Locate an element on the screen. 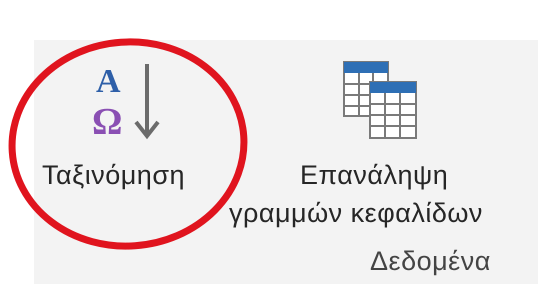 The image size is (538, 284). repeat-header-rows-label-line1: Επανάληψη is located at coordinates (374, 175).